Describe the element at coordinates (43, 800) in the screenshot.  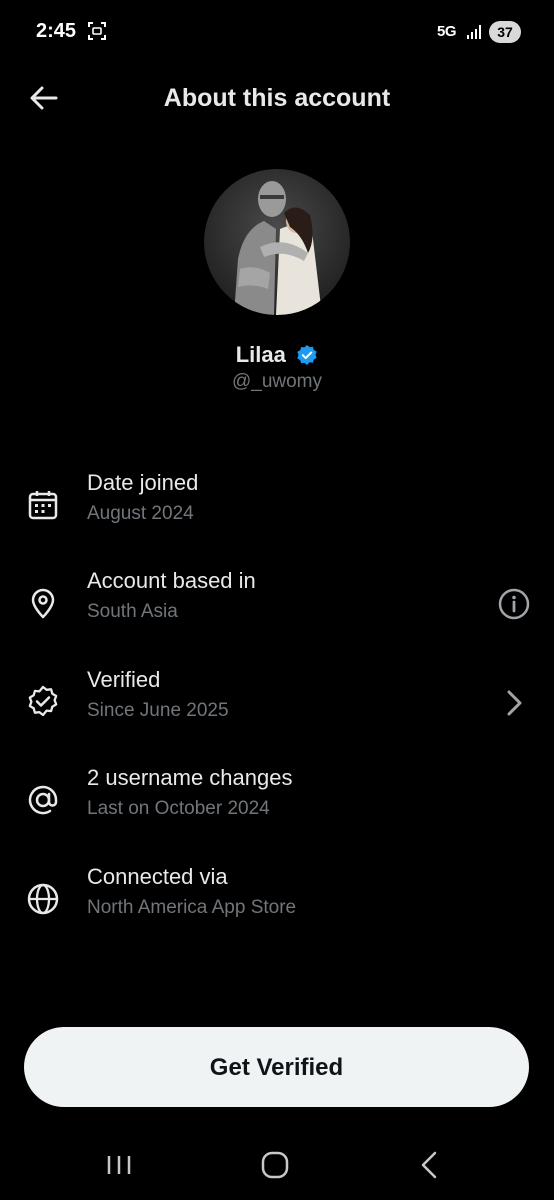
I see `at-sign-icon` at that location.